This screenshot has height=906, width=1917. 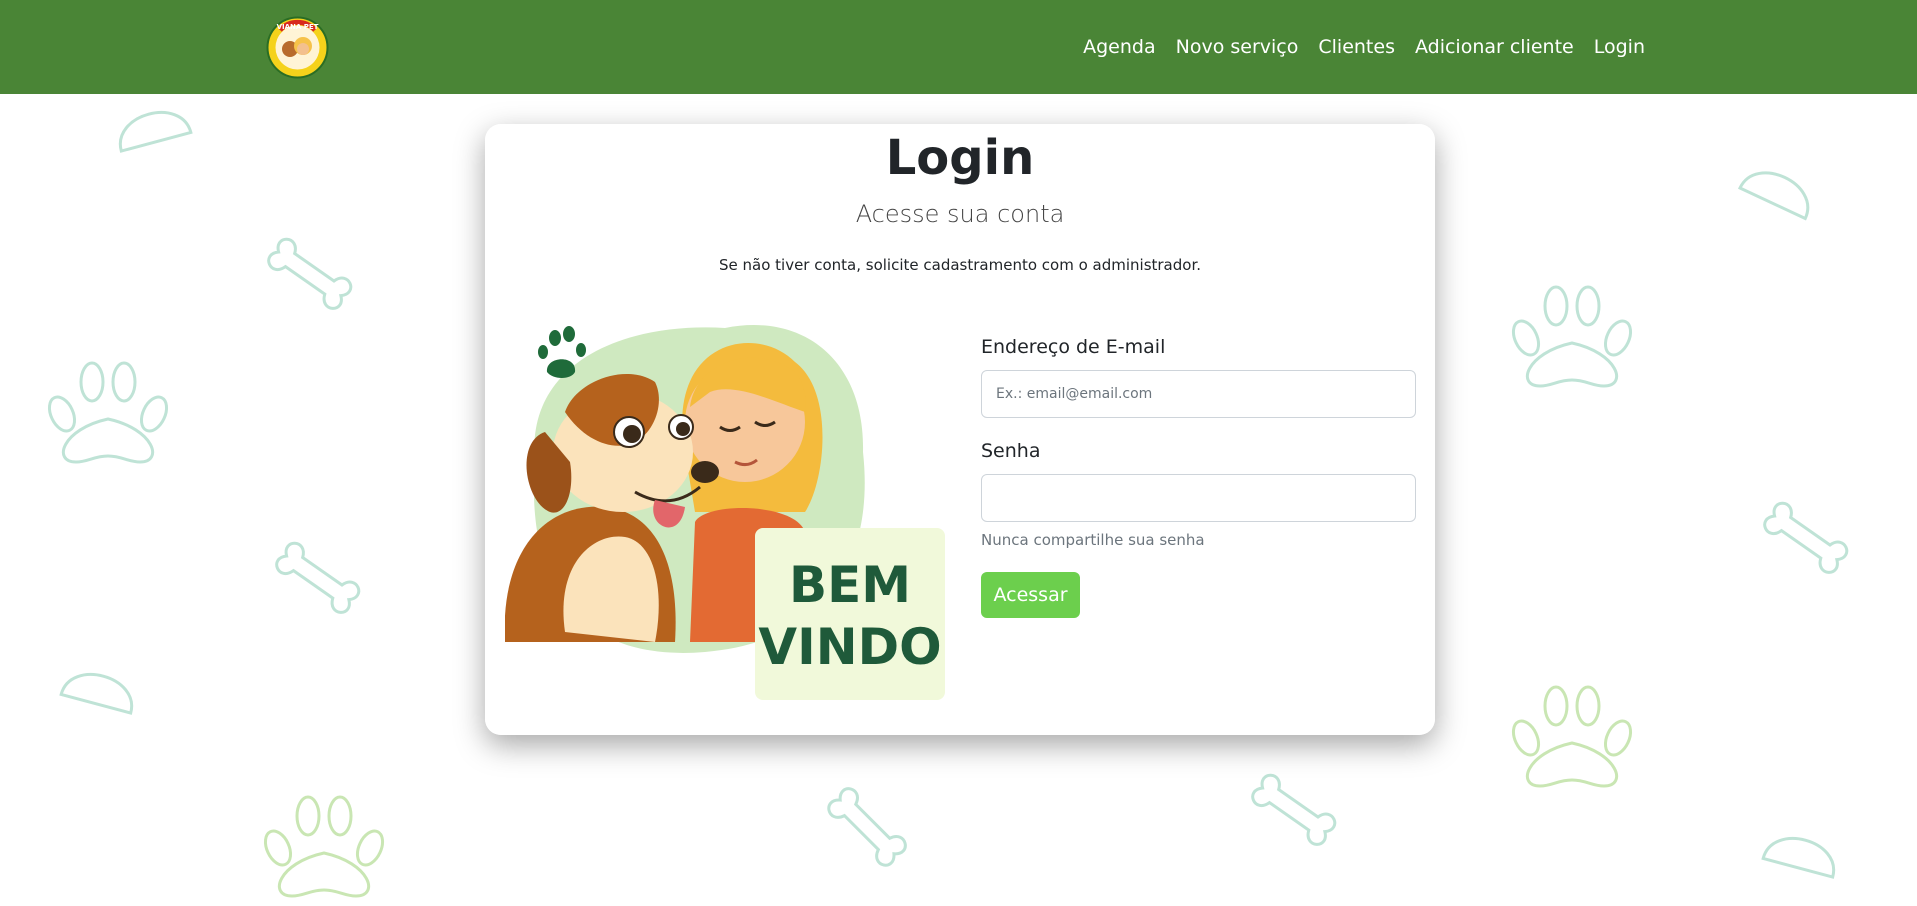 I want to click on svg-text: VINDO, so click(x=849, y=647).